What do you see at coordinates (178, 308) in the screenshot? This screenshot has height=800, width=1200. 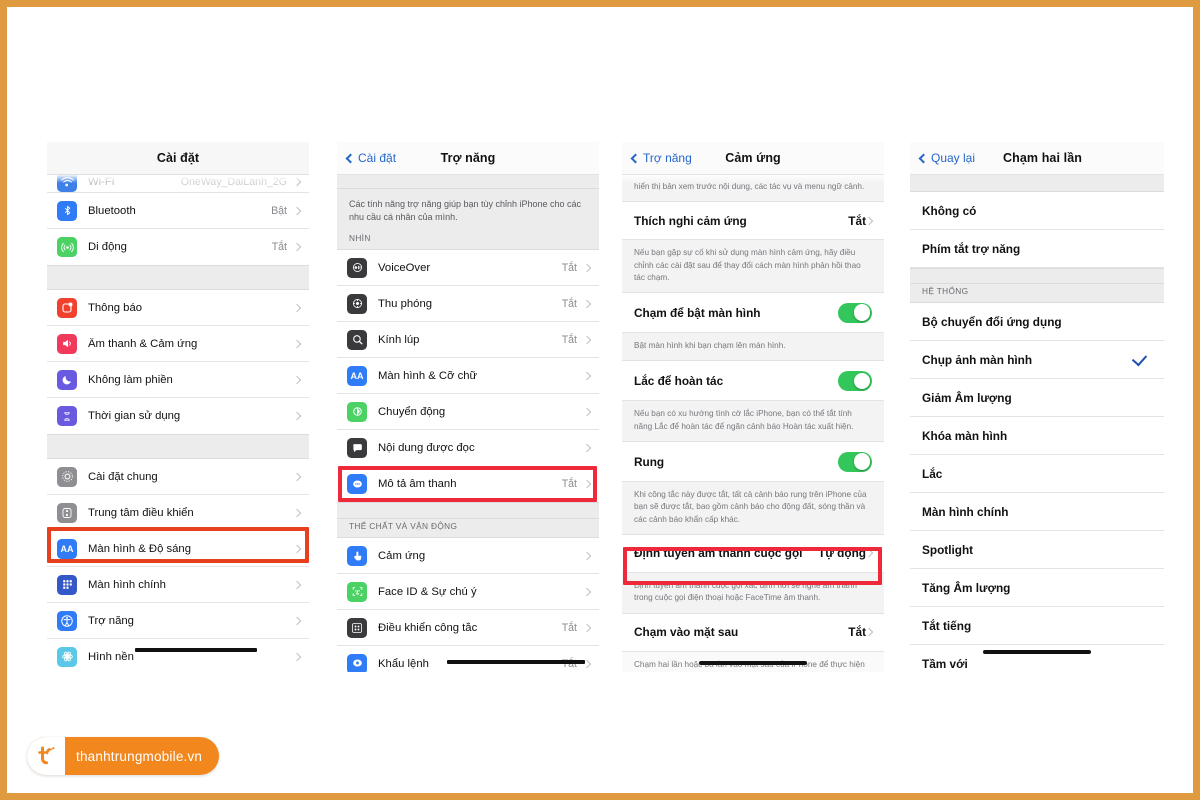 I see `settings-row-notifications: Thông báo` at bounding box center [178, 308].